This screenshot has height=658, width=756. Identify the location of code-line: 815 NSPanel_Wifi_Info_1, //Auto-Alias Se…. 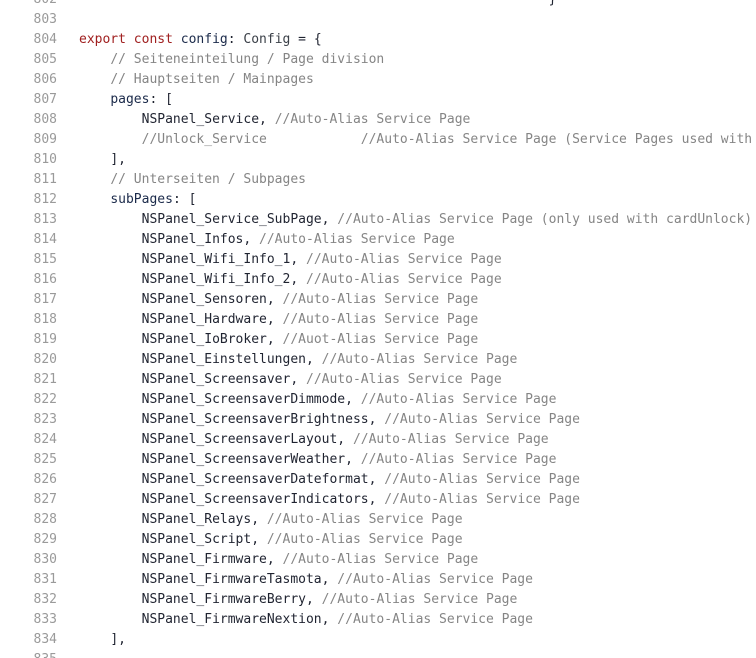
(378, 260).